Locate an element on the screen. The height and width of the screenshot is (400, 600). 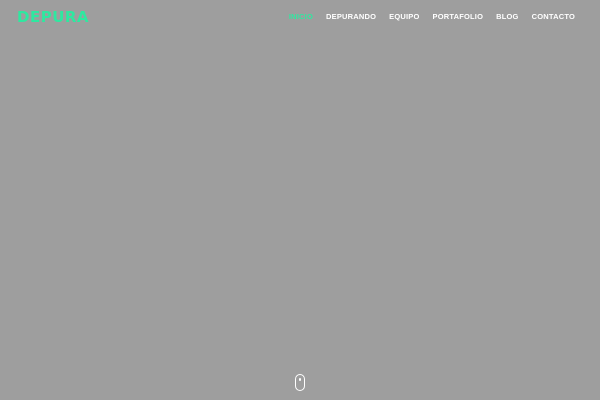
nav-item-portafolio: PORTAFOLIO is located at coordinates (458, 17).